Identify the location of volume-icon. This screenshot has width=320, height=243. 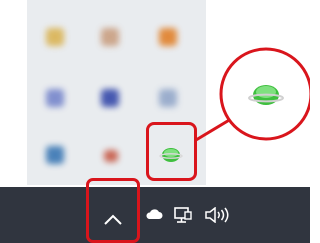
(218, 215).